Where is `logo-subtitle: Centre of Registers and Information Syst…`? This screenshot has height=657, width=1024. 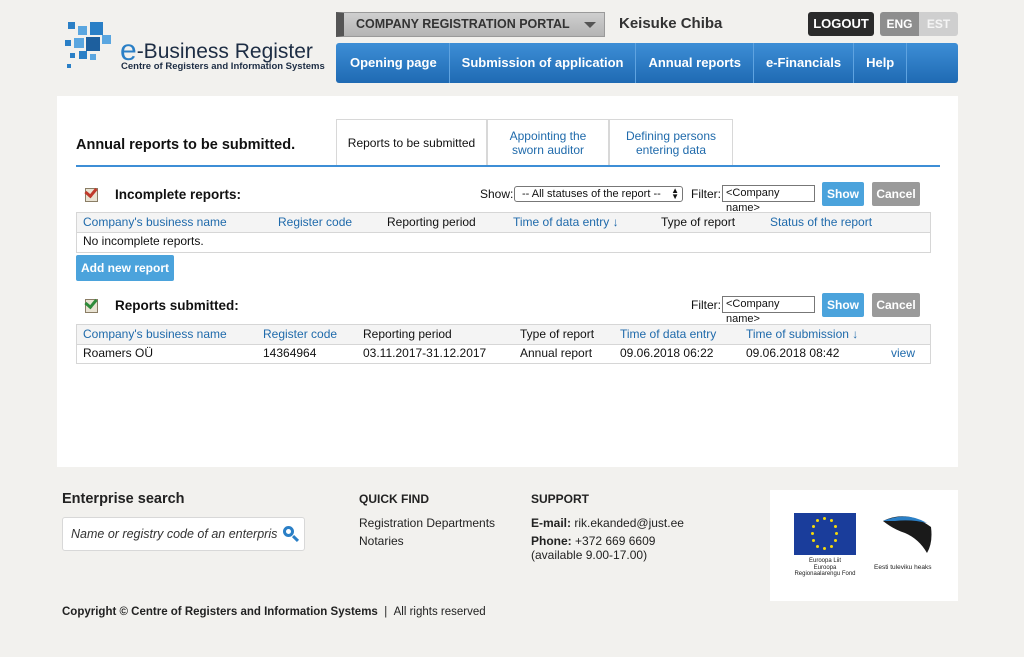
logo-subtitle: Centre of Registers and Information Syst… is located at coordinates (223, 66).